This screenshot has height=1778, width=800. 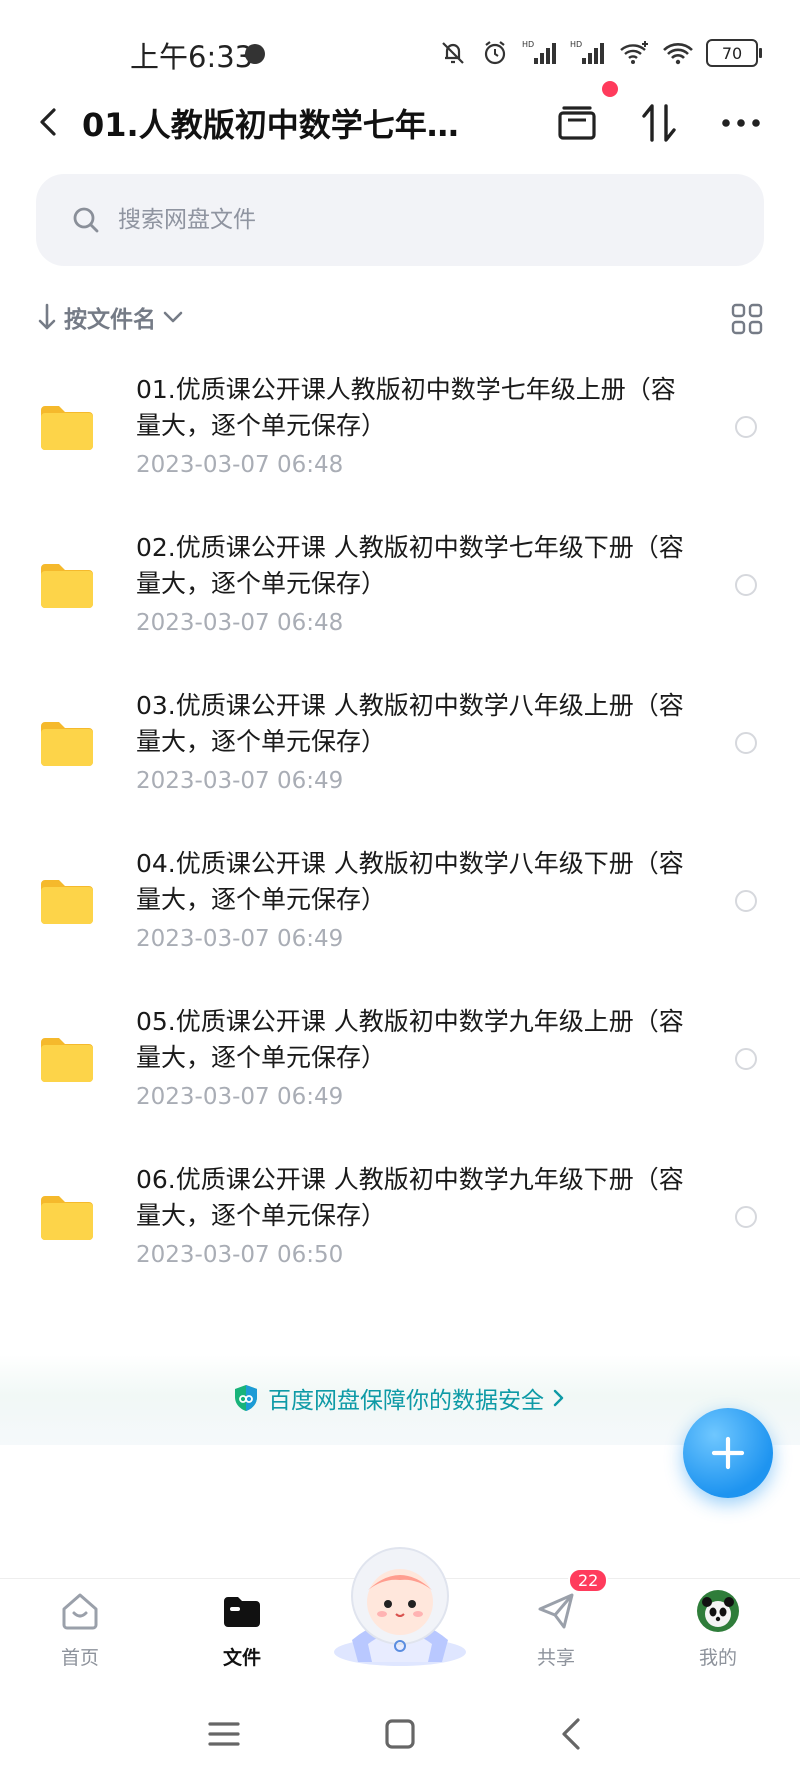 I want to click on add-button, so click(x=728, y=1453).